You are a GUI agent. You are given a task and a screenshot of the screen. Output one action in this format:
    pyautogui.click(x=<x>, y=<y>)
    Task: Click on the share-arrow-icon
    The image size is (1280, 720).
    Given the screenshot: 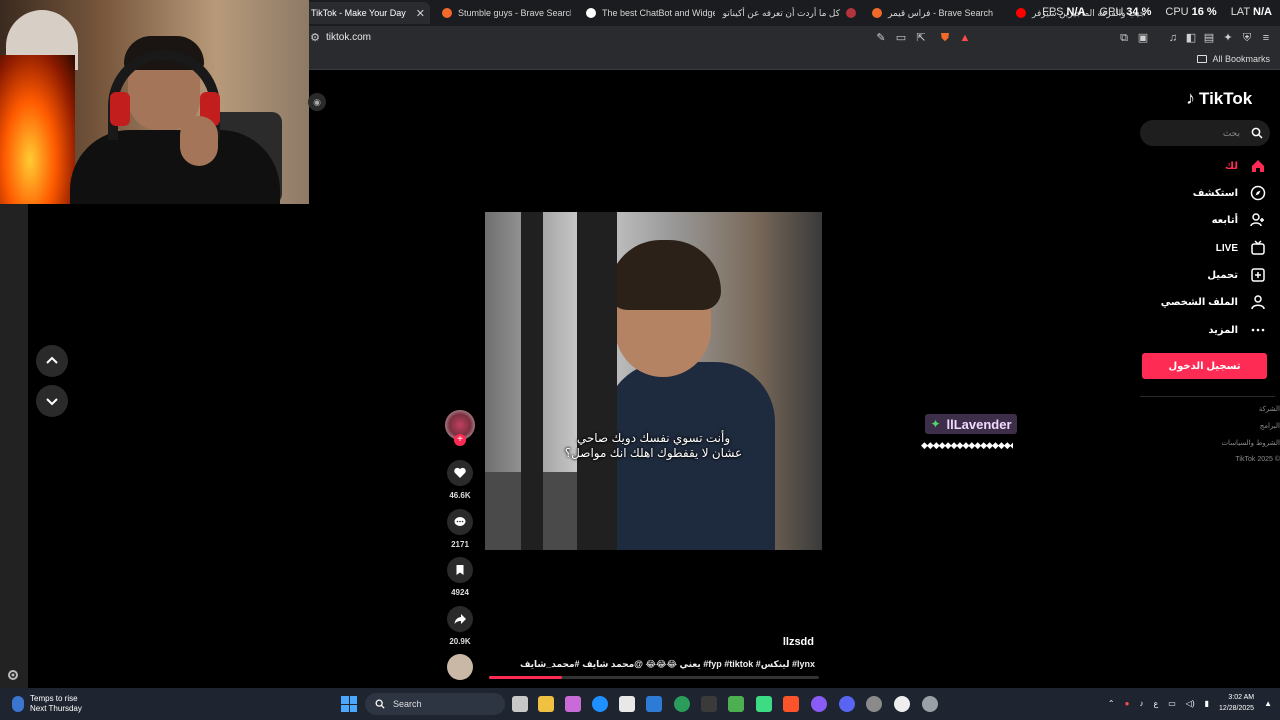 What is the action you would take?
    pyautogui.click(x=460, y=619)
    